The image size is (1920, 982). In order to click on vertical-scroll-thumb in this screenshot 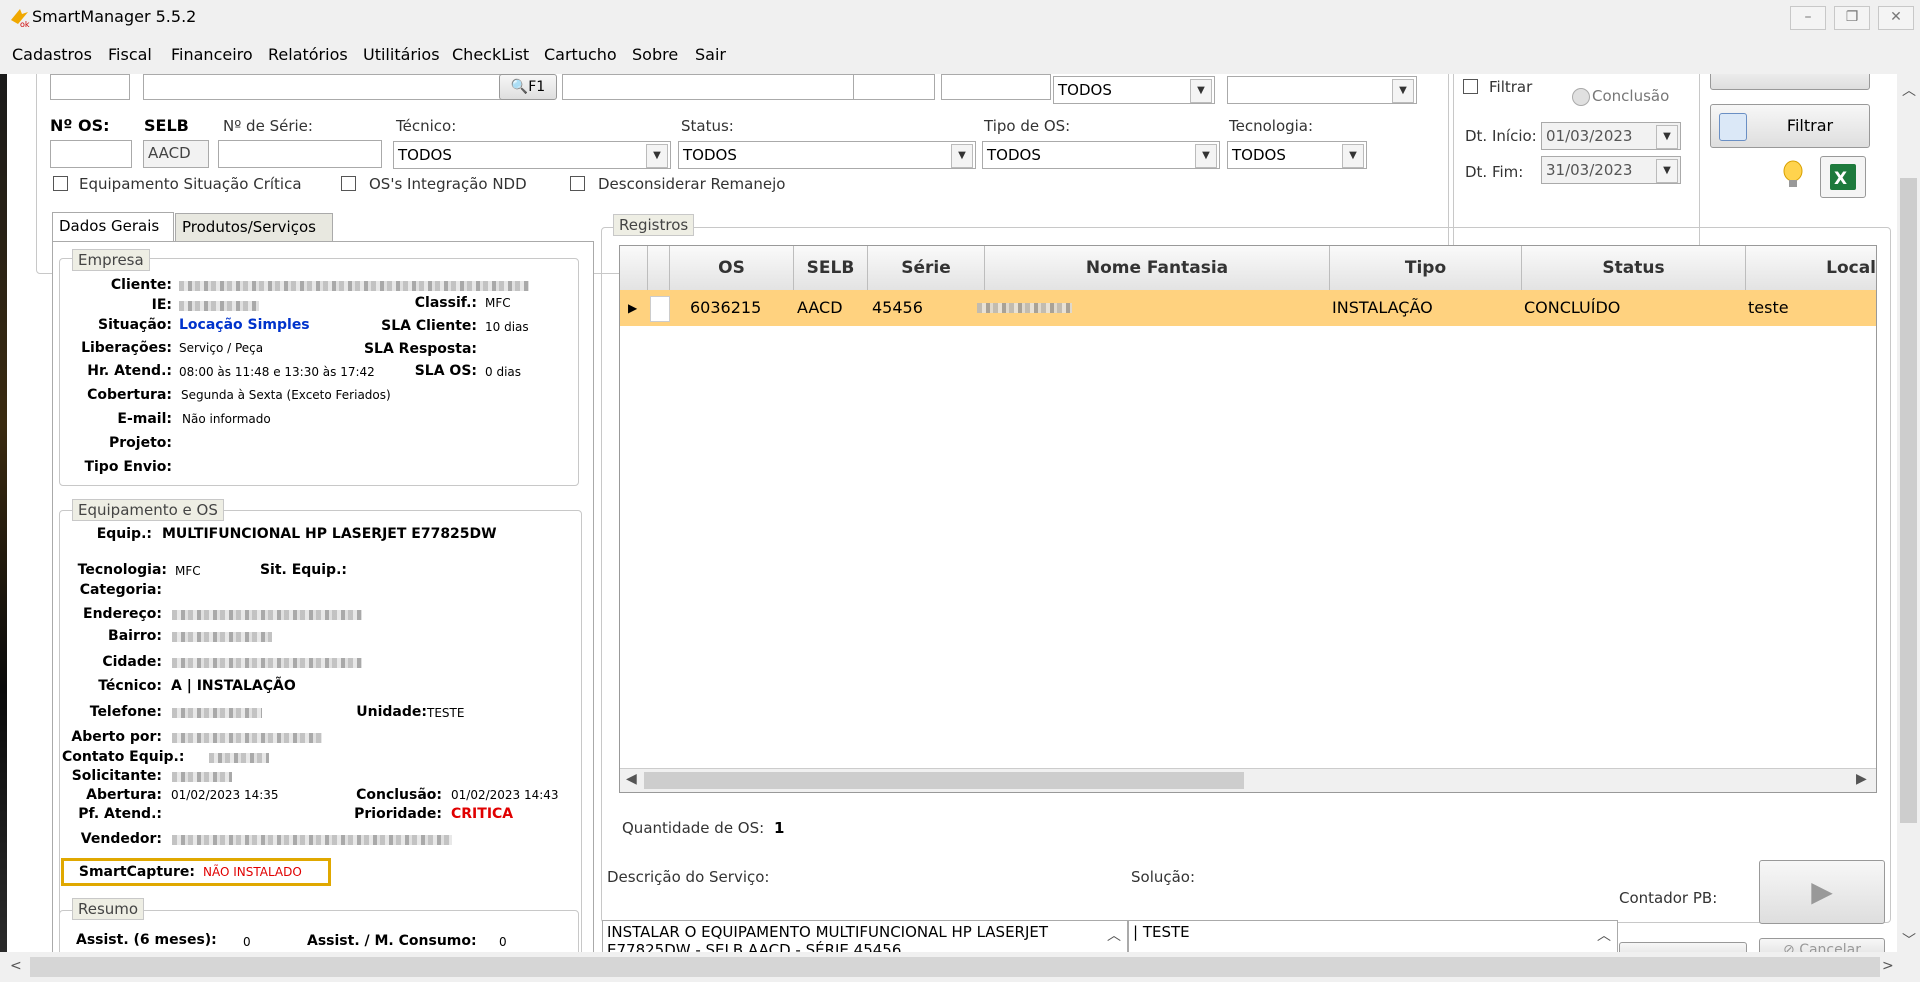, I will do `click(1908, 500)`.